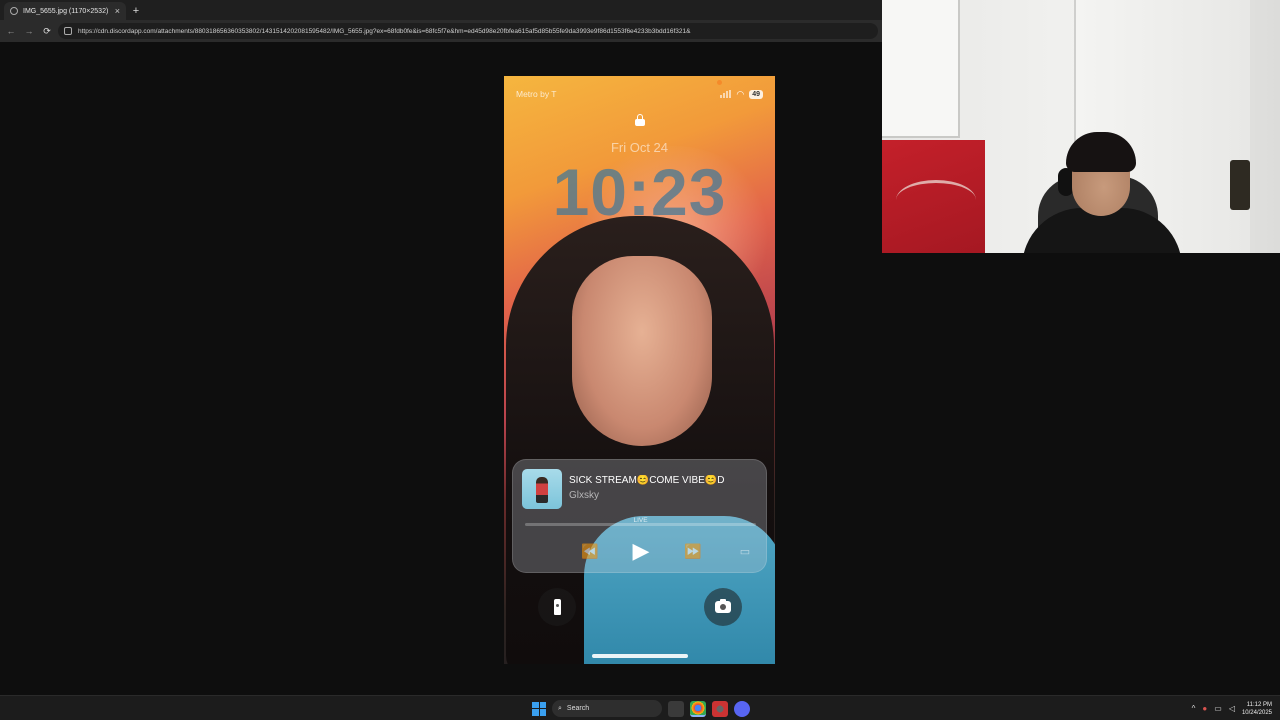 This screenshot has width=1280, height=720. Describe the element at coordinates (560, 708) in the screenshot. I see `search-icon: ⌕` at that location.